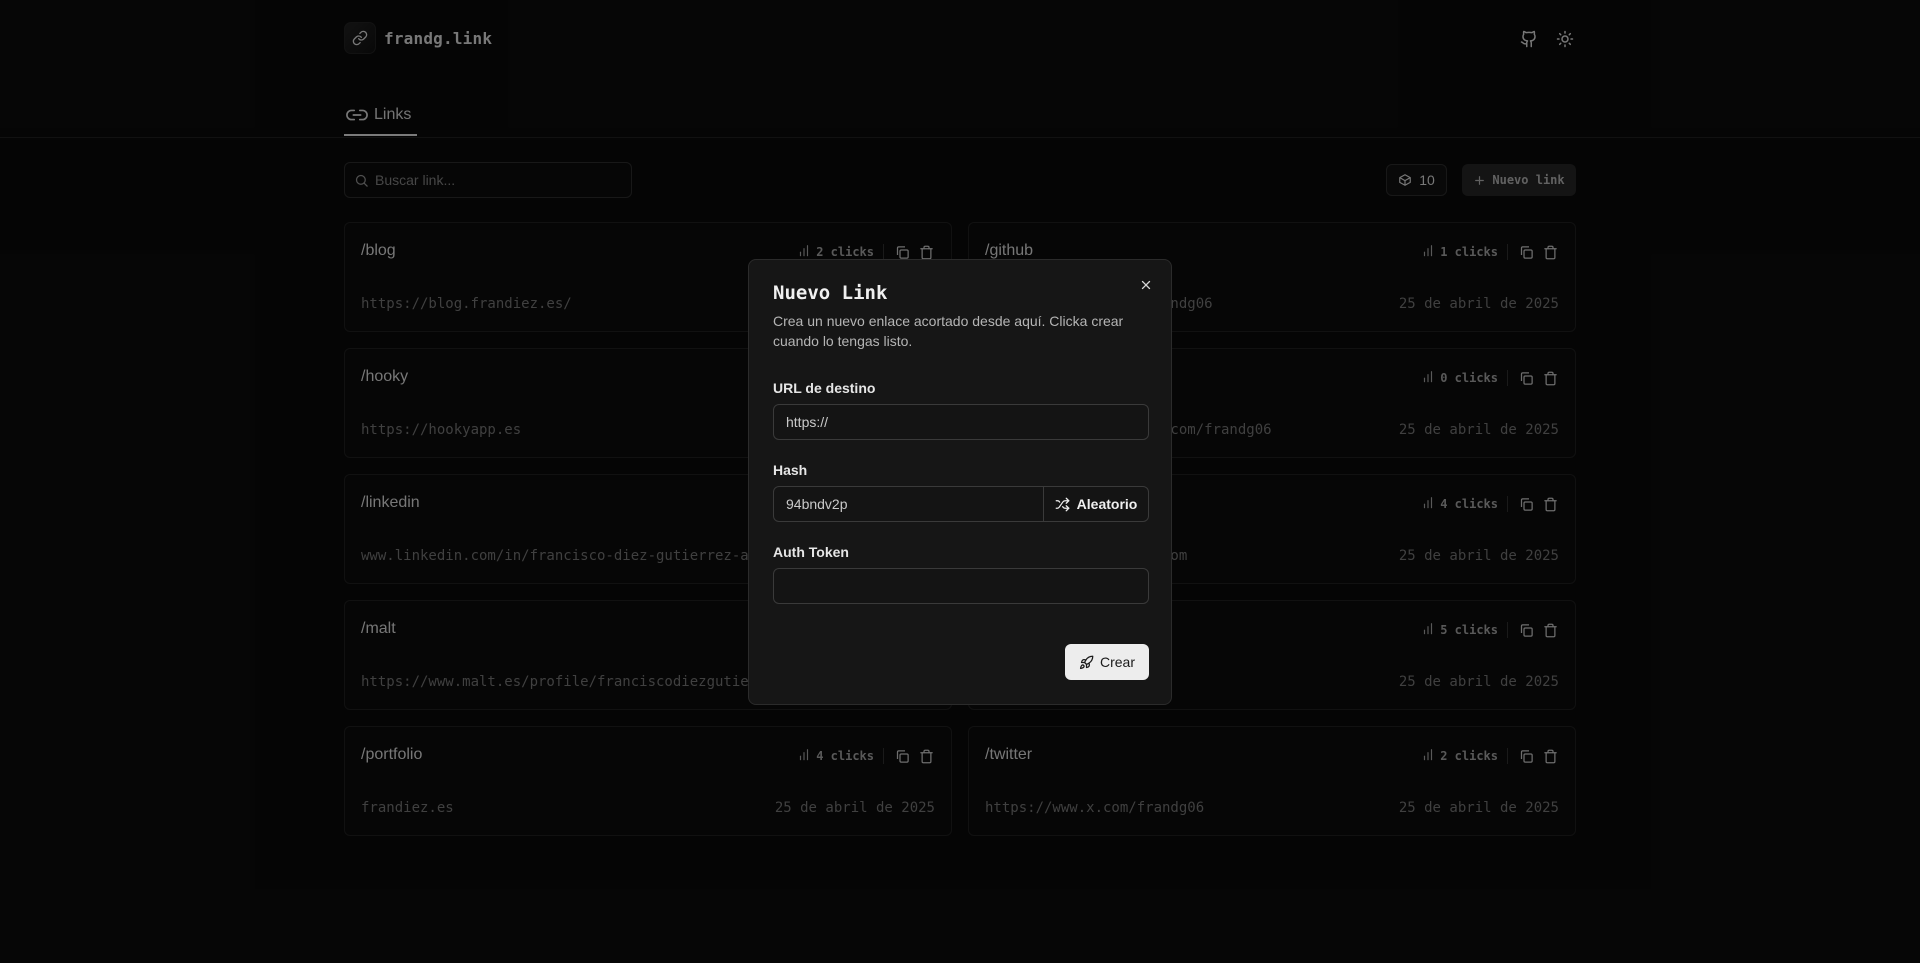 Image resolution: width=1920 pixels, height=963 pixels. Describe the element at coordinates (824, 388) in the screenshot. I see `url-label: URL de destino` at that location.